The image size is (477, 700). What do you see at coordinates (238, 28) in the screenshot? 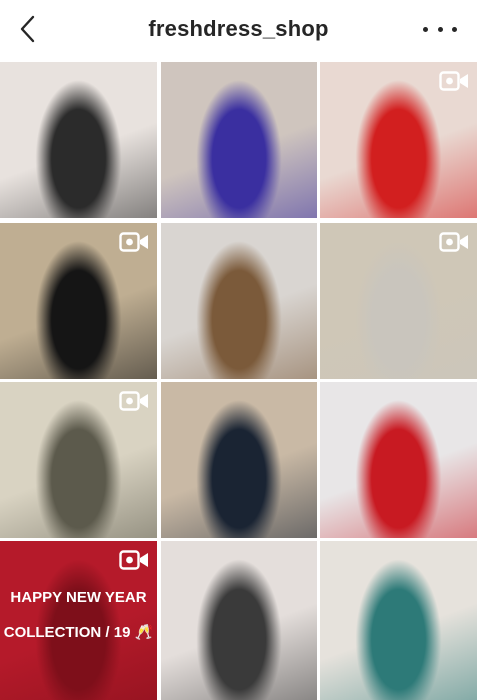
I see `profile-username: freshdress_shop` at bounding box center [238, 28].